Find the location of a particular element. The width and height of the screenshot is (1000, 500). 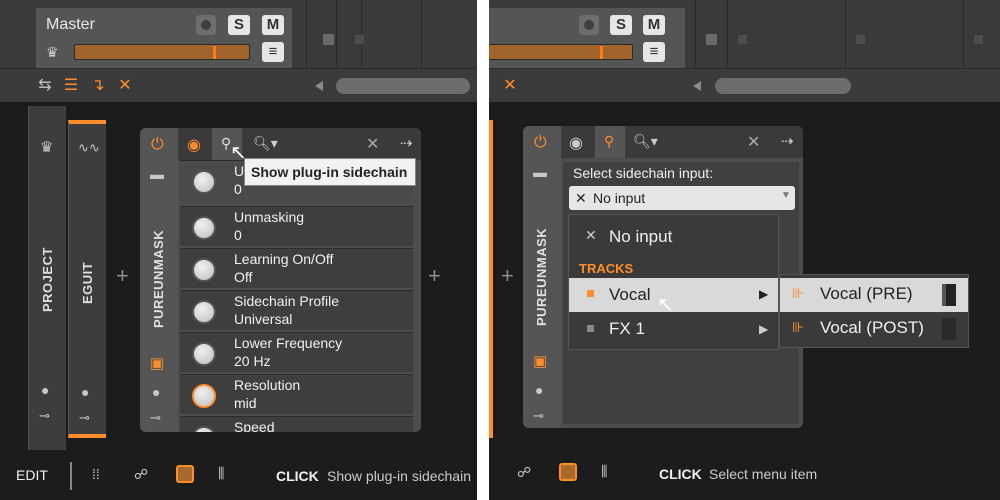

chevron-down-icon: ▼ is located at coordinates (786, 195).